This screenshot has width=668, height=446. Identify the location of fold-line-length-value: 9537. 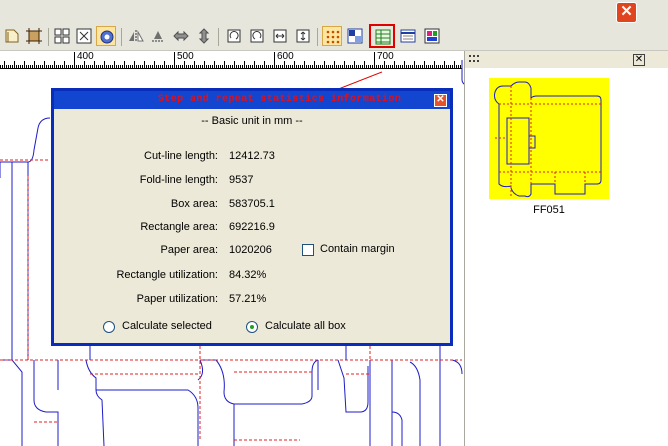
(241, 180).